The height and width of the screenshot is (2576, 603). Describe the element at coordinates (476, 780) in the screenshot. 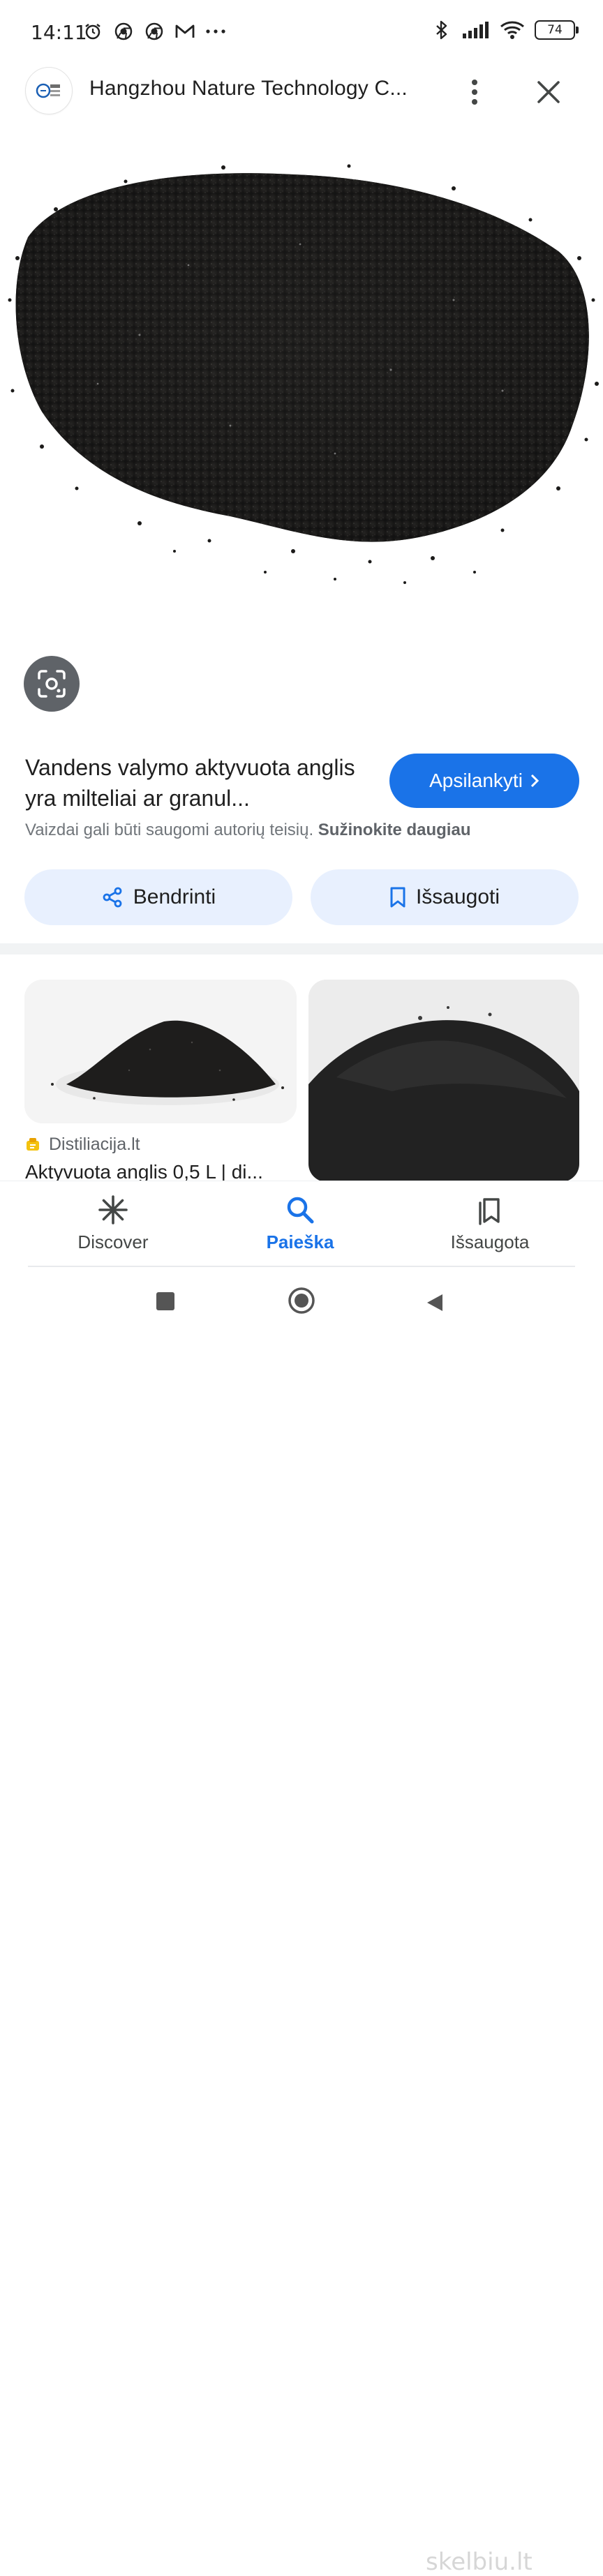

I see `visit-label: Apsilankyti` at that location.